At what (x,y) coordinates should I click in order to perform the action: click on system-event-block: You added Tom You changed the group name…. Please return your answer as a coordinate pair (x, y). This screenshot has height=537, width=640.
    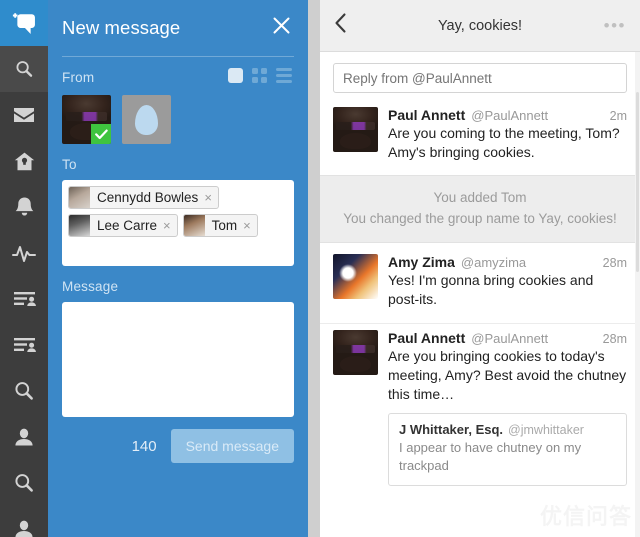
    Looking at the image, I should click on (480, 209).